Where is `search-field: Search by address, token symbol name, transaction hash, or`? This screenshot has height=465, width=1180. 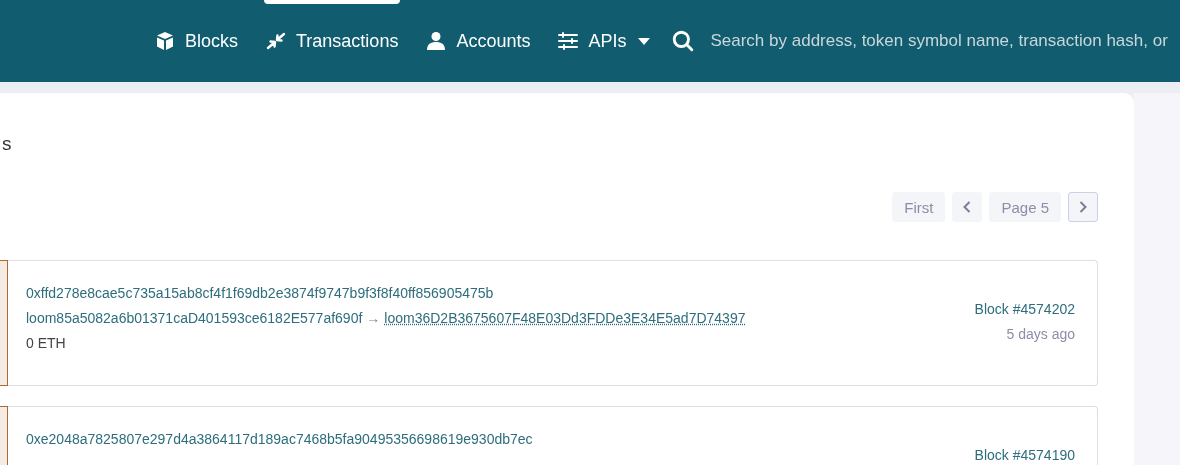 search-field: Search by address, token symbol name, transaction hash, or is located at coordinates (944, 41).